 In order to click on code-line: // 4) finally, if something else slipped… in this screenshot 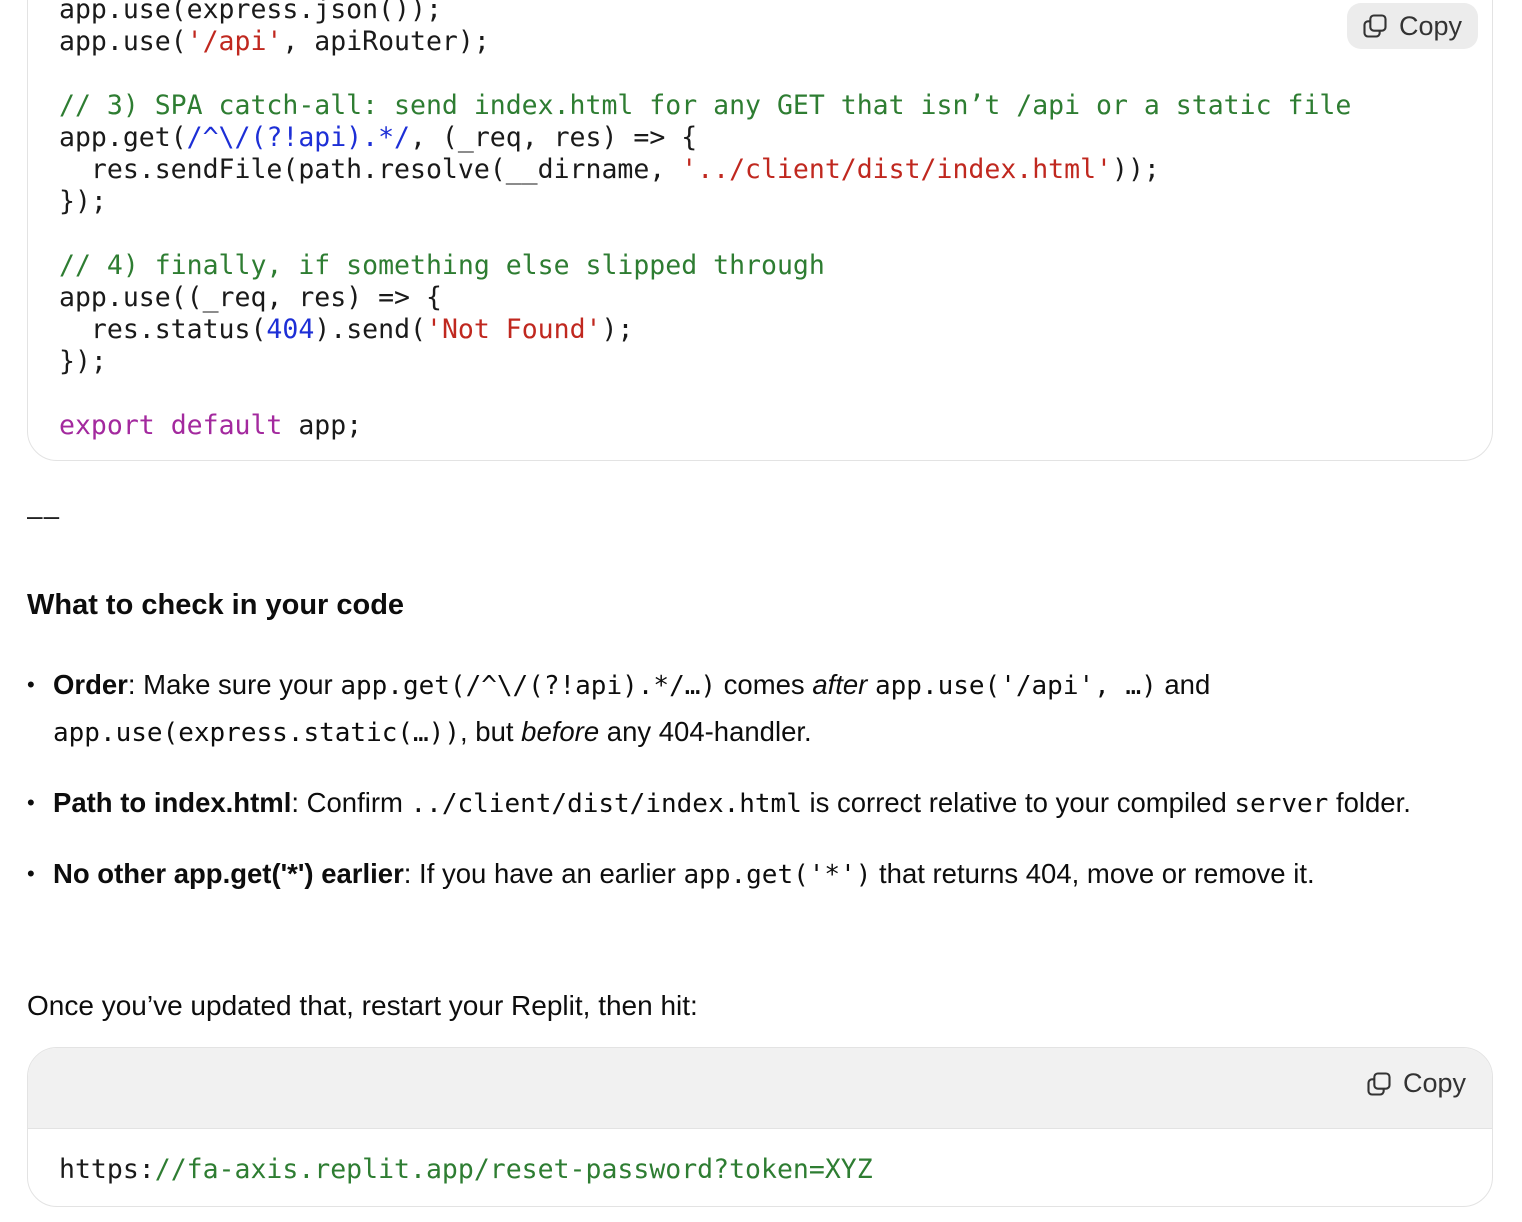, I will do `click(705, 266)`.